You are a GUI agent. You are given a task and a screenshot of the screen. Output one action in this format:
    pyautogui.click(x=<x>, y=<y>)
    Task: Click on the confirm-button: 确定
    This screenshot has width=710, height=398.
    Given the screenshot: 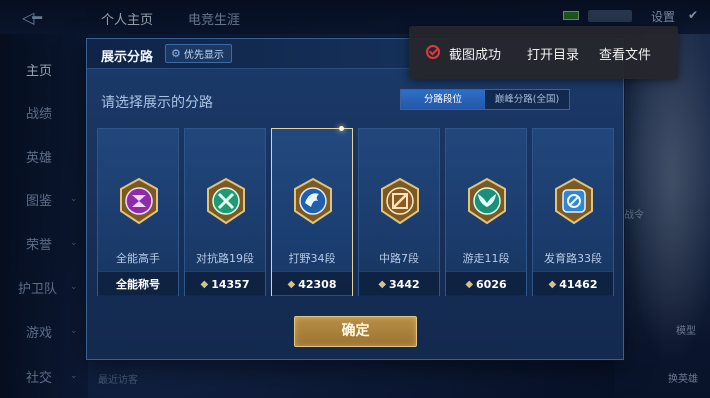 What is the action you would take?
    pyautogui.click(x=355, y=331)
    